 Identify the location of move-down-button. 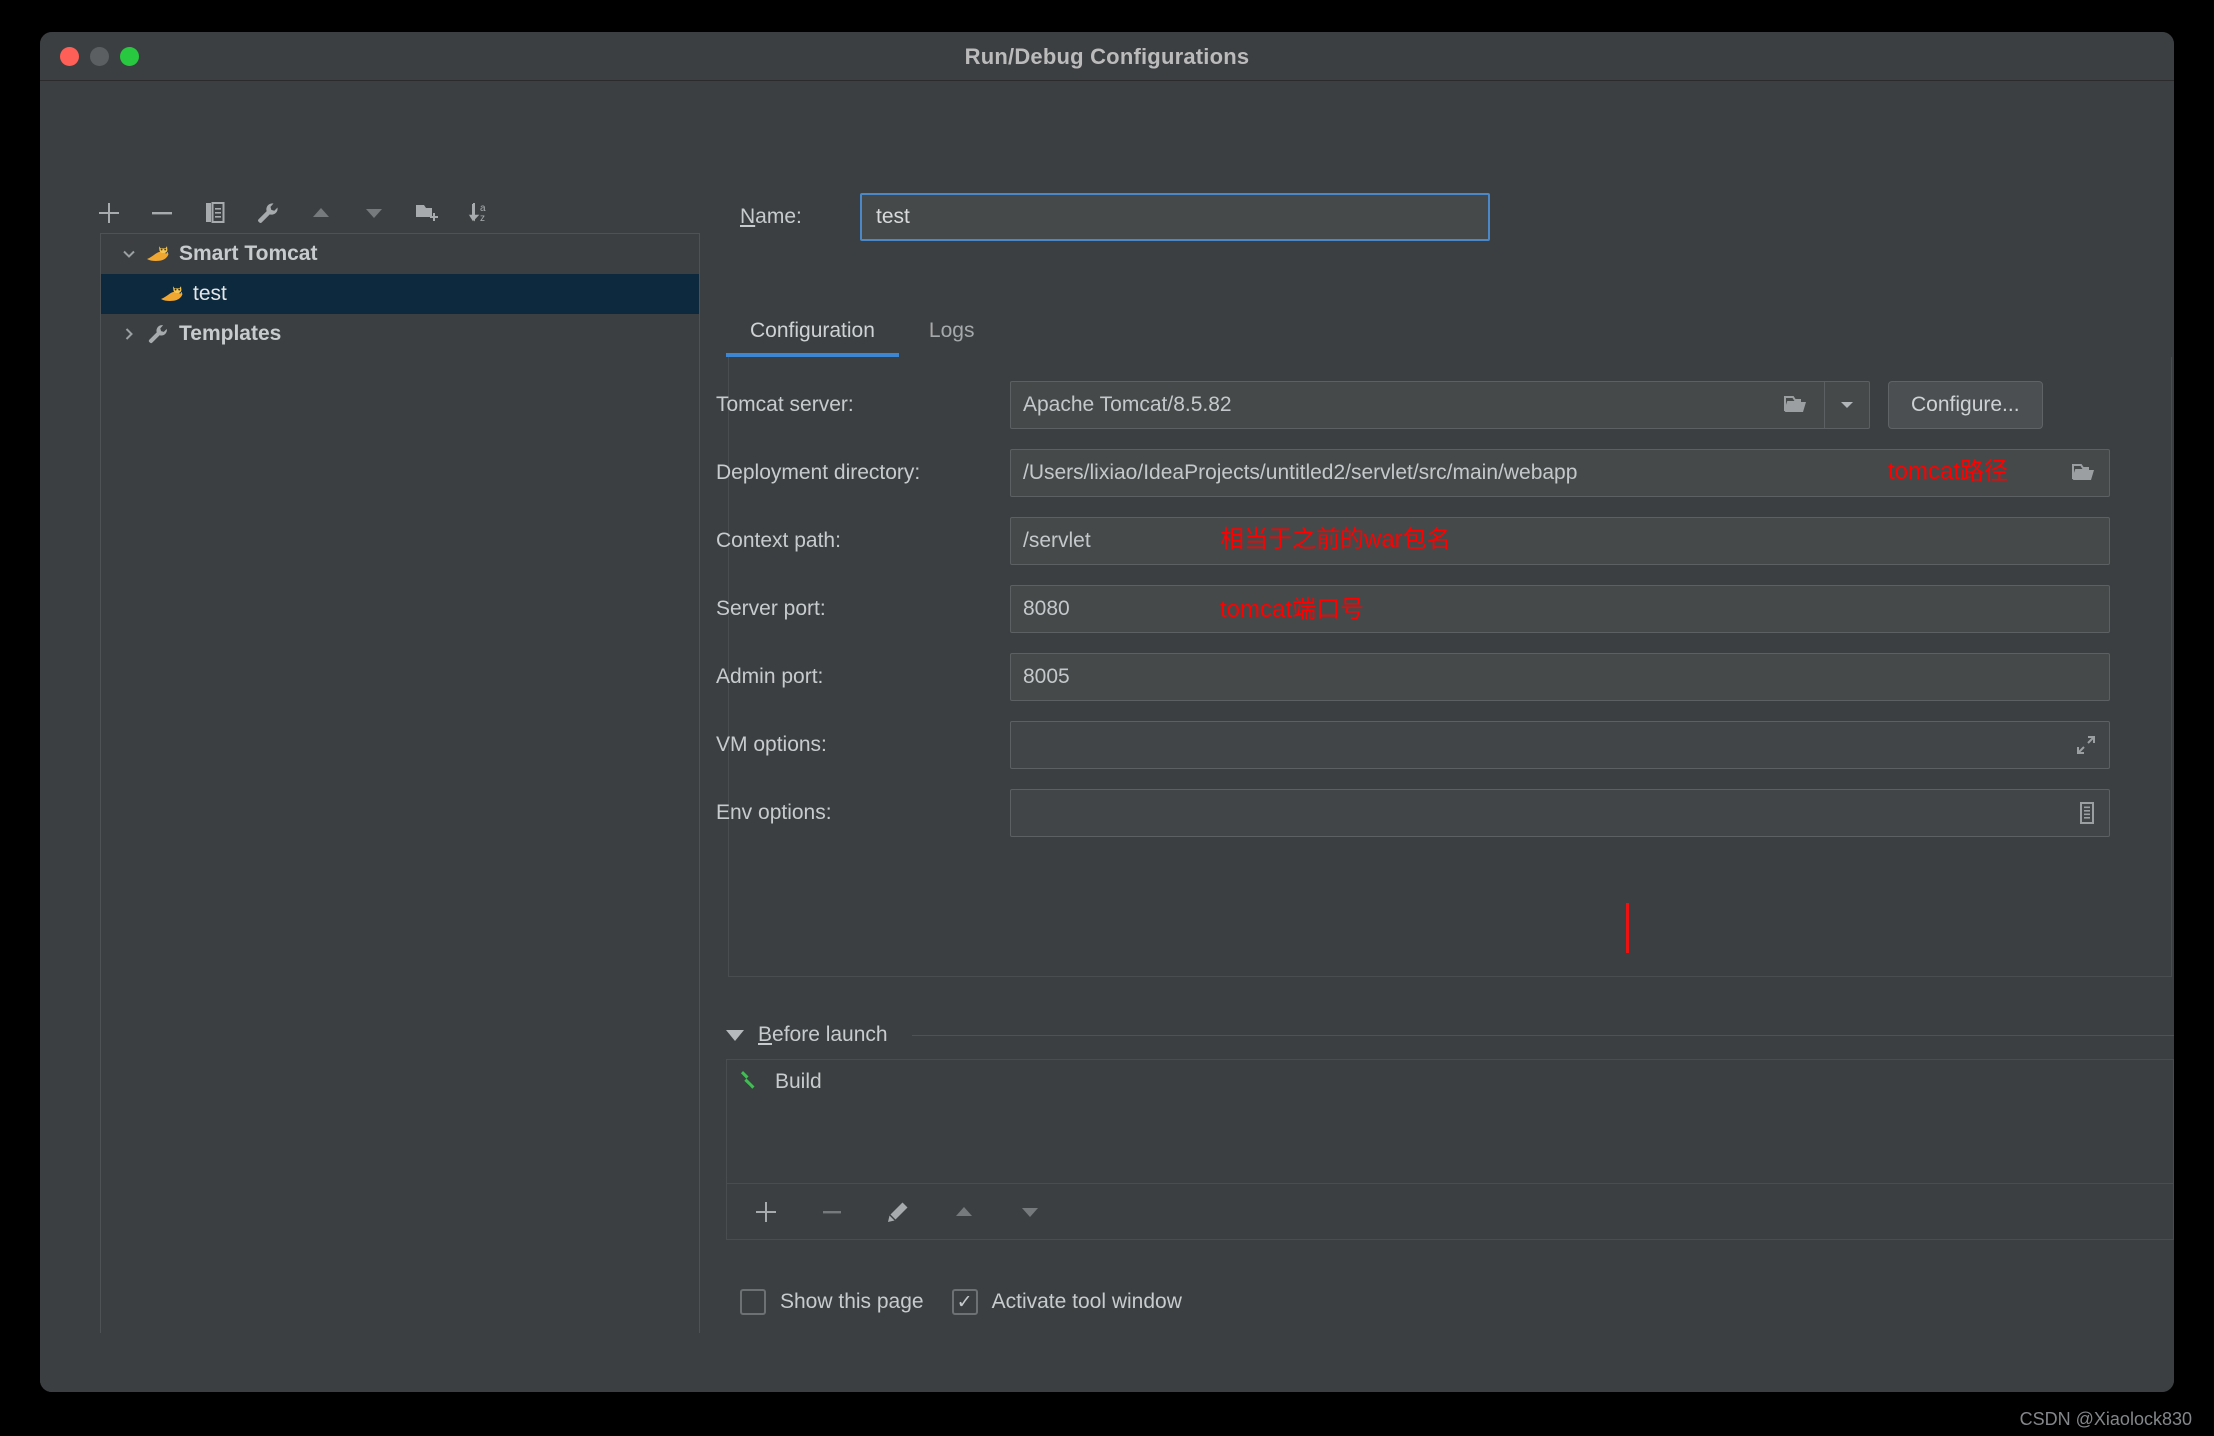
(373, 213).